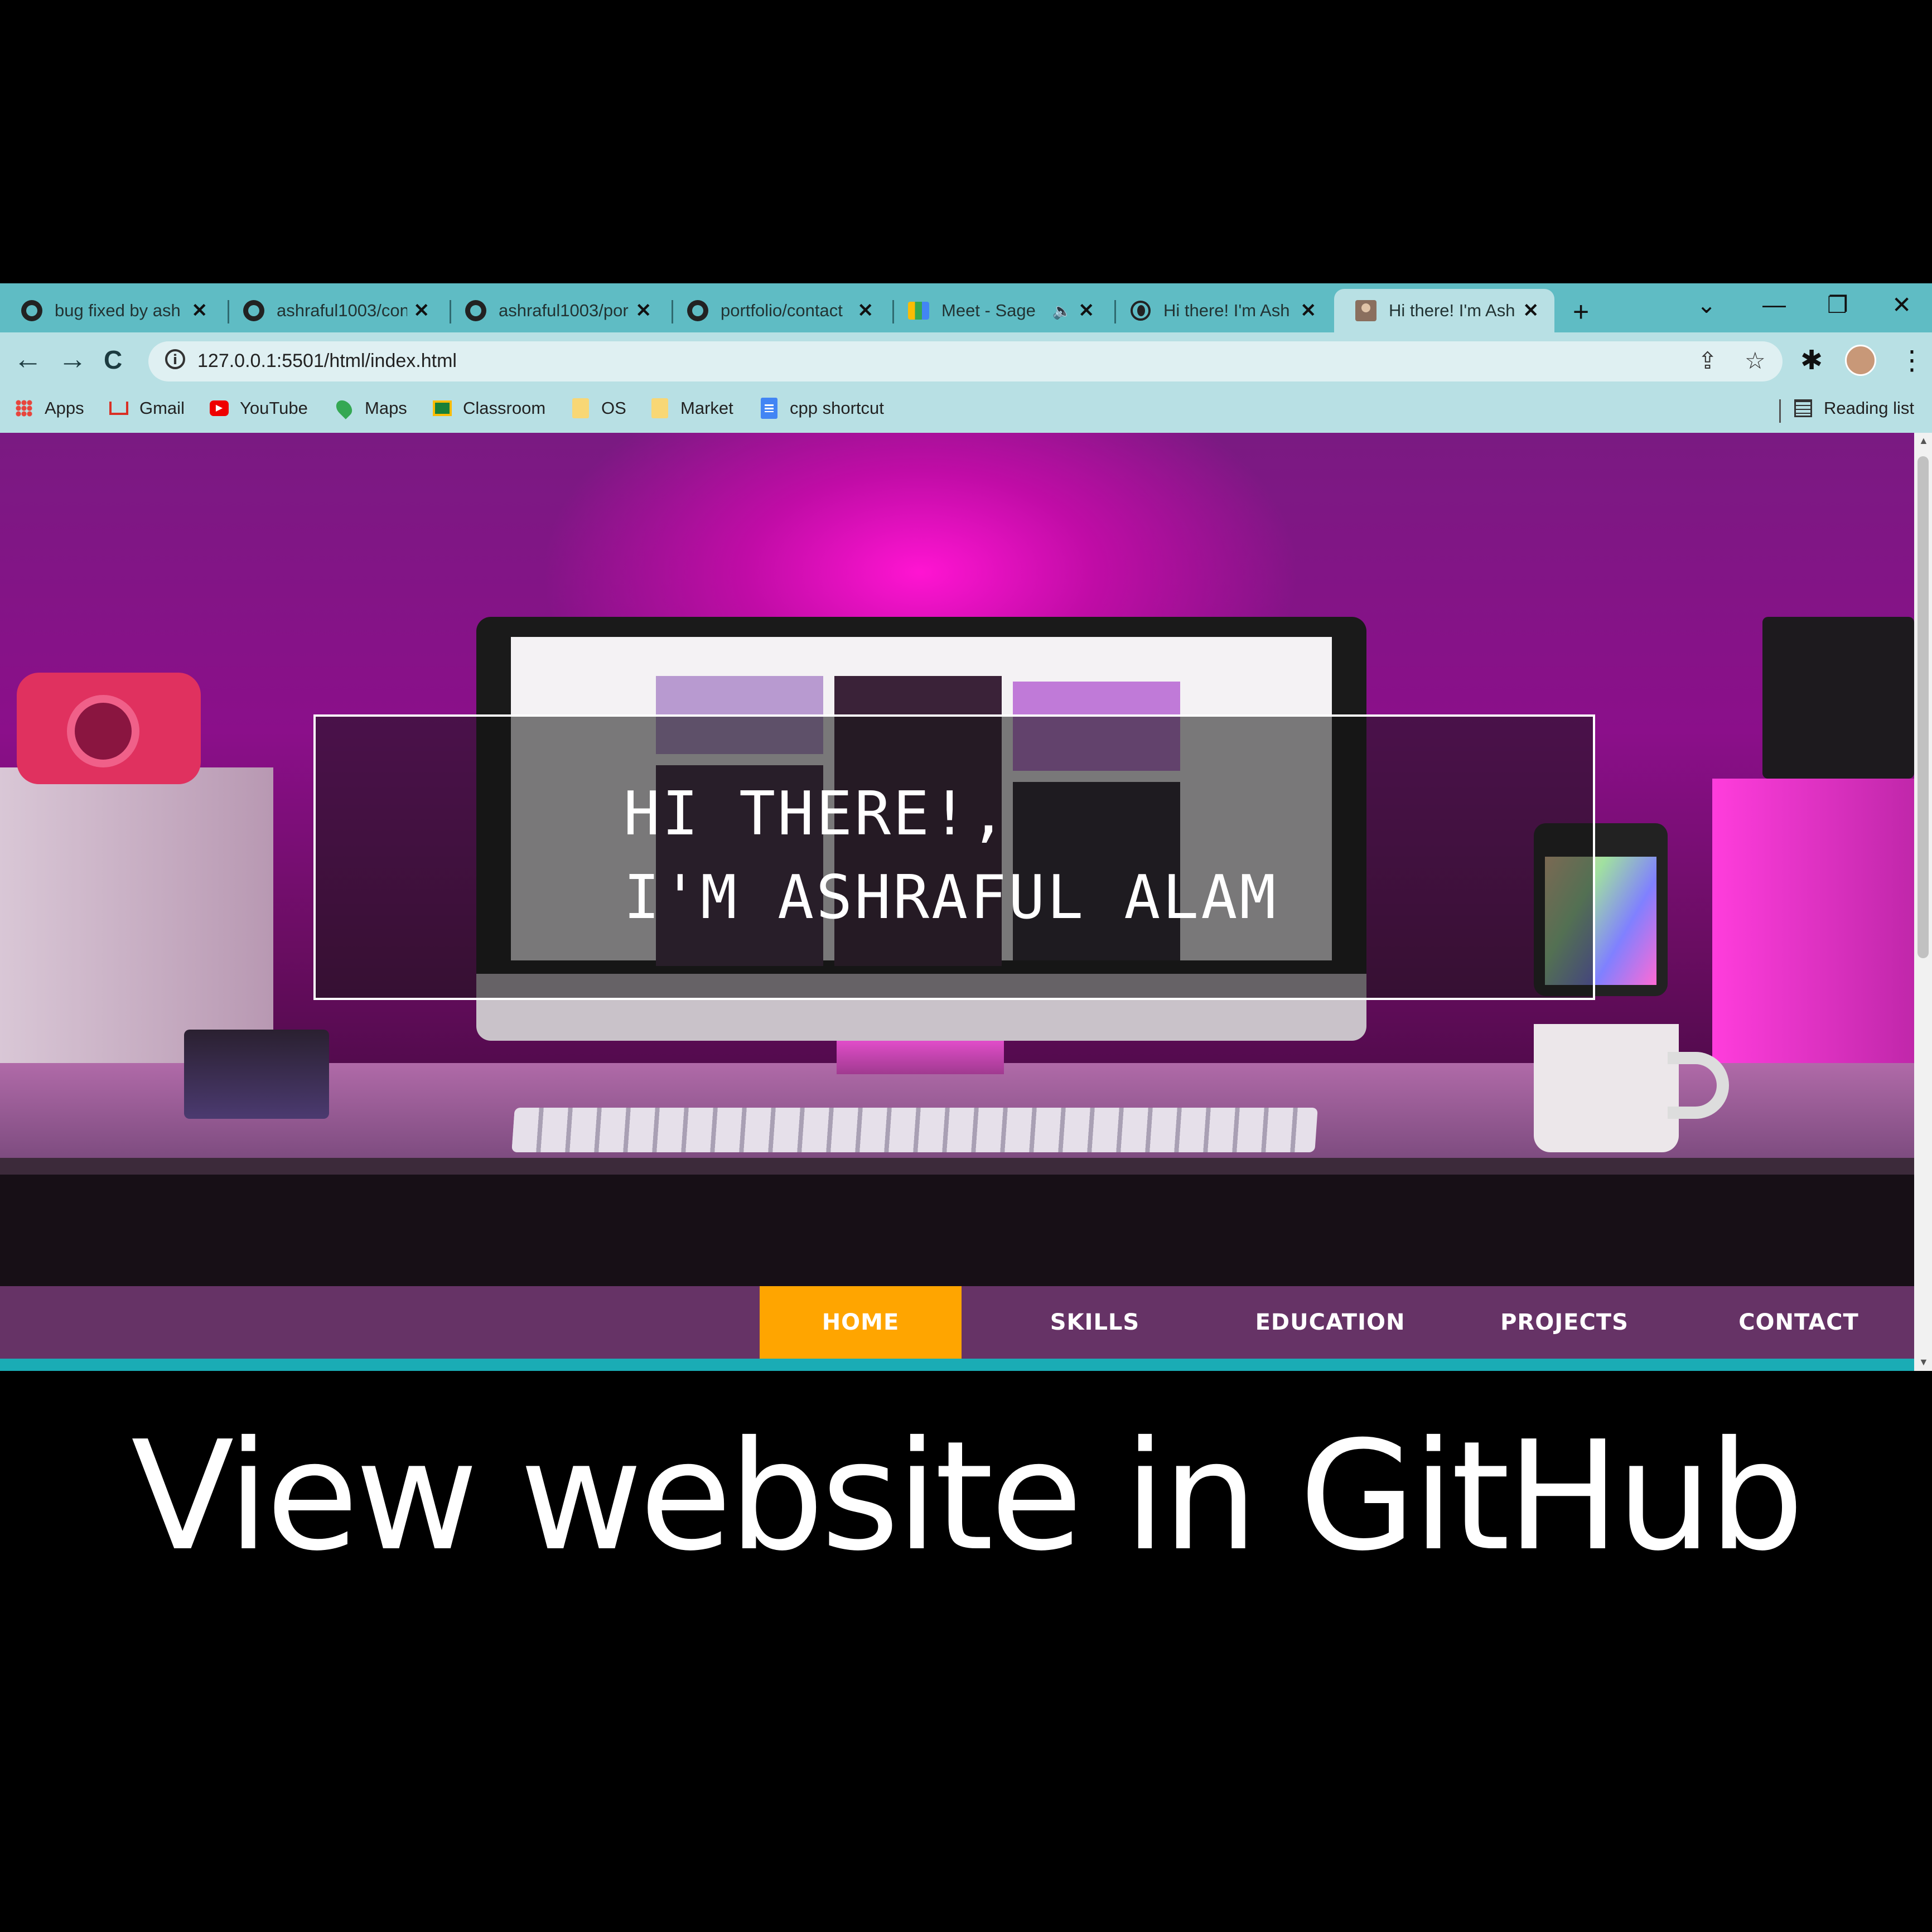 Image resolution: width=1932 pixels, height=1932 pixels. I want to click on docs-icon, so click(769, 408).